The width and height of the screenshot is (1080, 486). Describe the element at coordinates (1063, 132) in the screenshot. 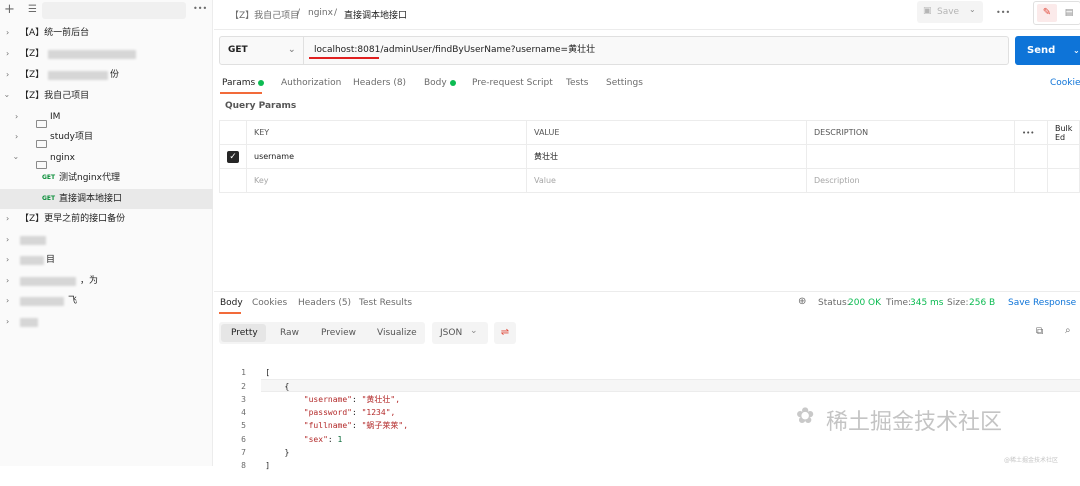

I see `bulk-edit-link: Bulk Ed` at that location.